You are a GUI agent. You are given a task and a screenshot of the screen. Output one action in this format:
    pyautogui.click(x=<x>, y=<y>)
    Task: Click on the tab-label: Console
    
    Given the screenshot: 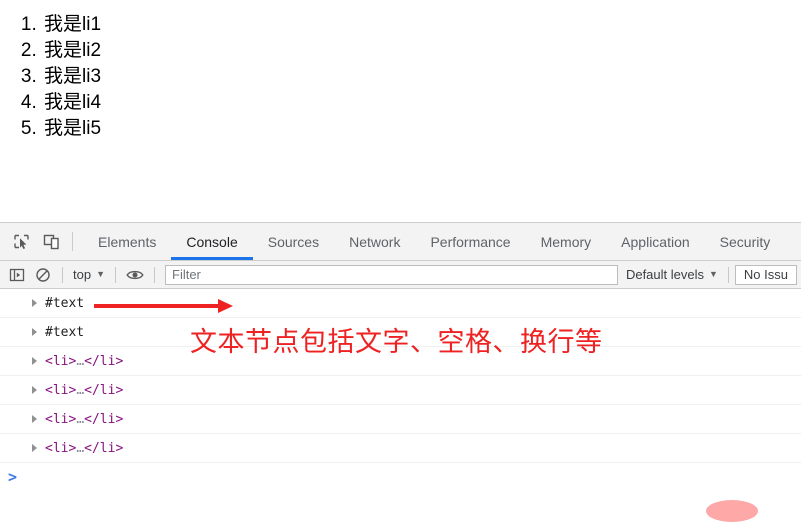 What is the action you would take?
    pyautogui.click(x=212, y=241)
    